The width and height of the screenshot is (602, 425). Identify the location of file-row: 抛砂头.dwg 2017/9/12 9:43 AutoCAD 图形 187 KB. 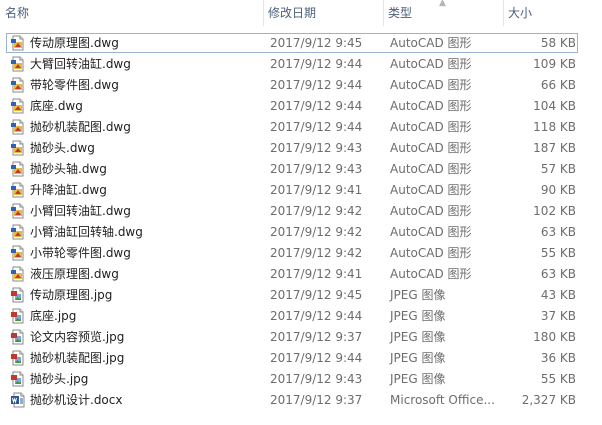
(301, 148).